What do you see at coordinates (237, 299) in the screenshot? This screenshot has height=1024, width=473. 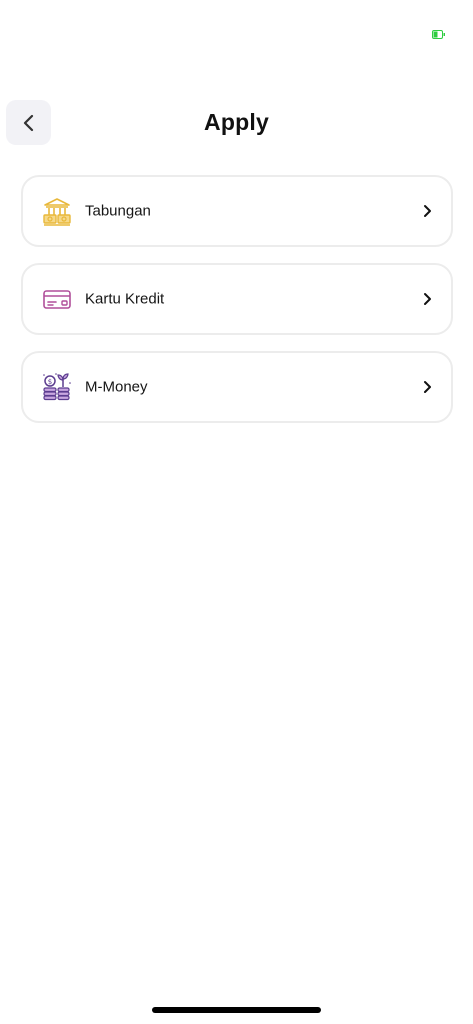 I see `menu-item-kartu-kredit: Kartu Kredit` at bounding box center [237, 299].